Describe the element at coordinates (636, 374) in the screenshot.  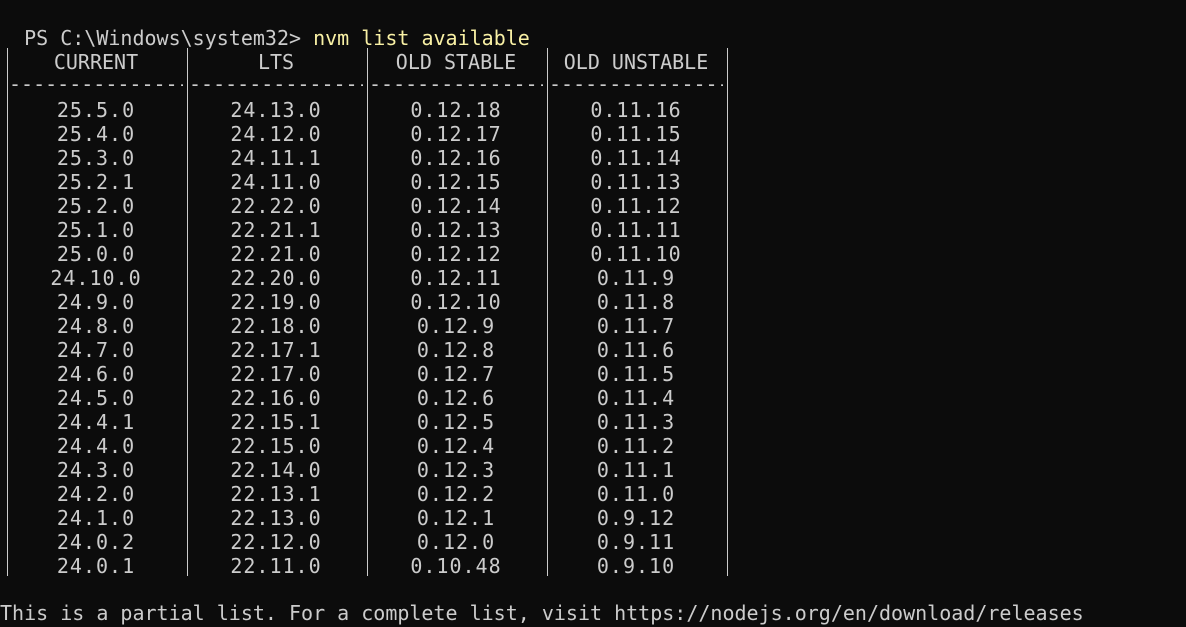
I see `version-cell: 0.11.5` at that location.